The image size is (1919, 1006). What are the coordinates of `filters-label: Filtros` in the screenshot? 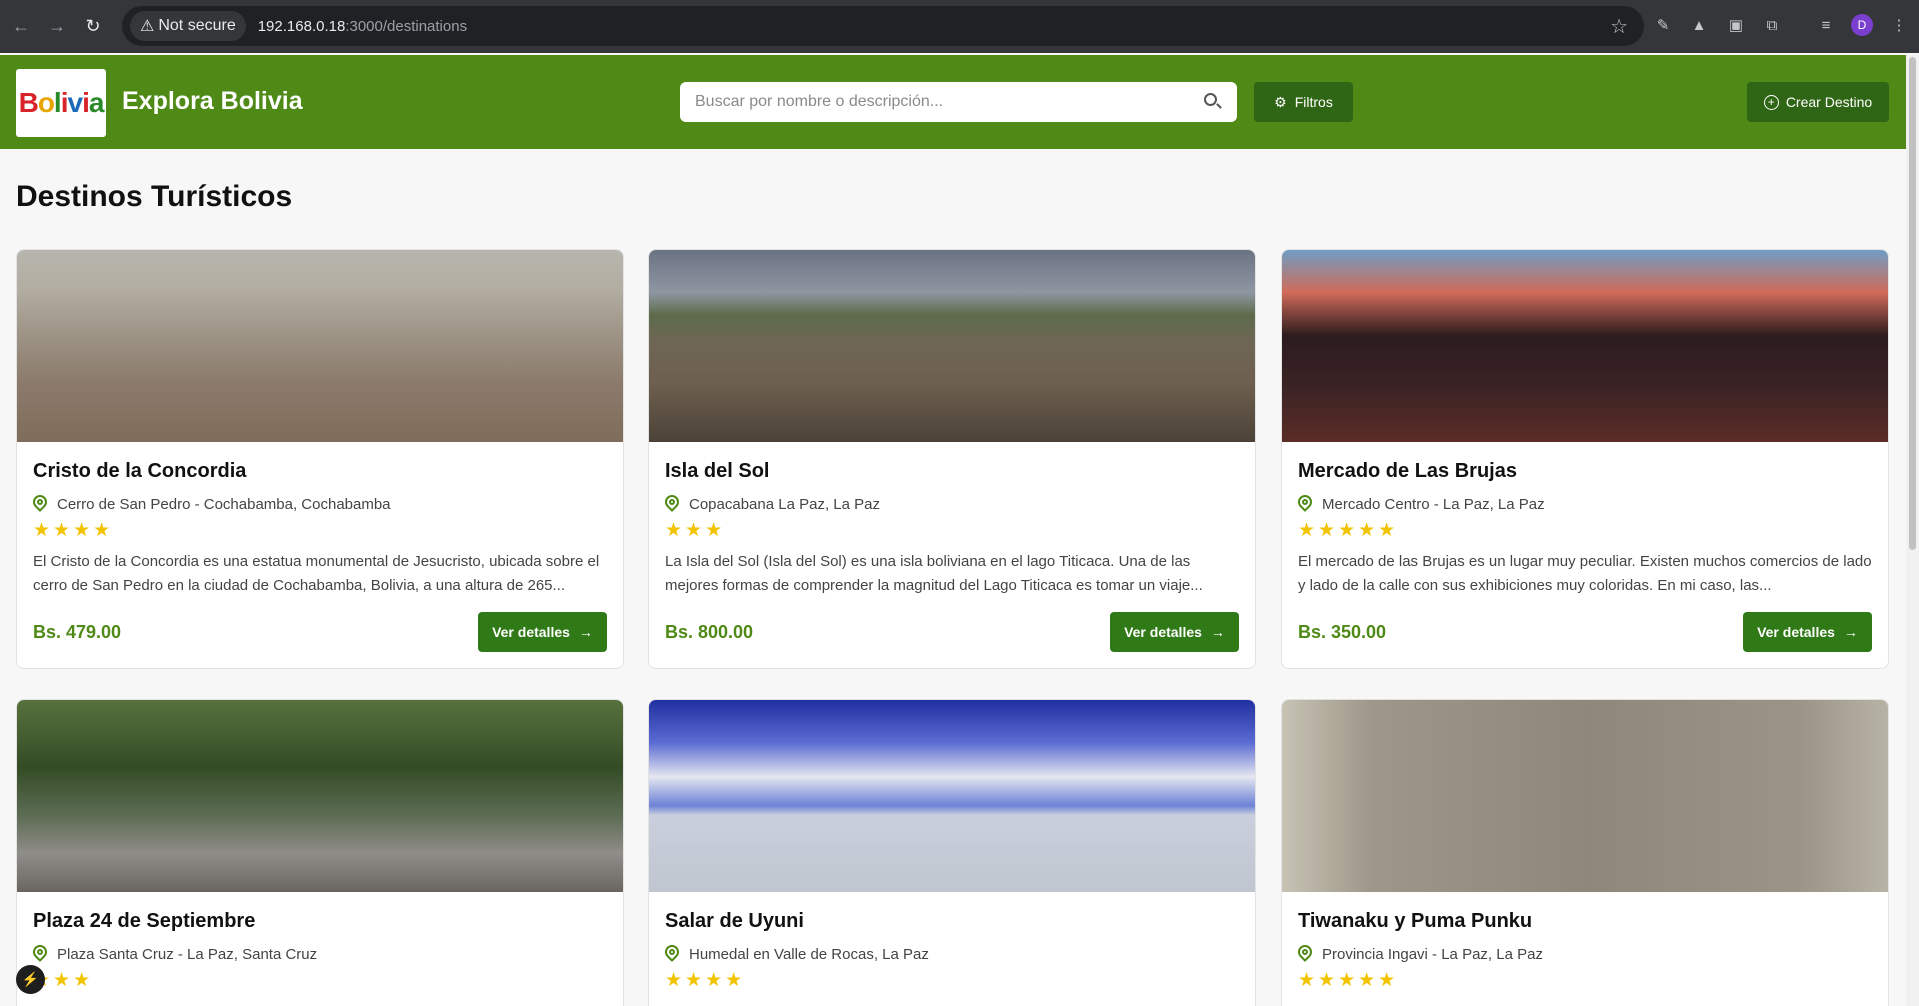 It's located at (1313, 102).